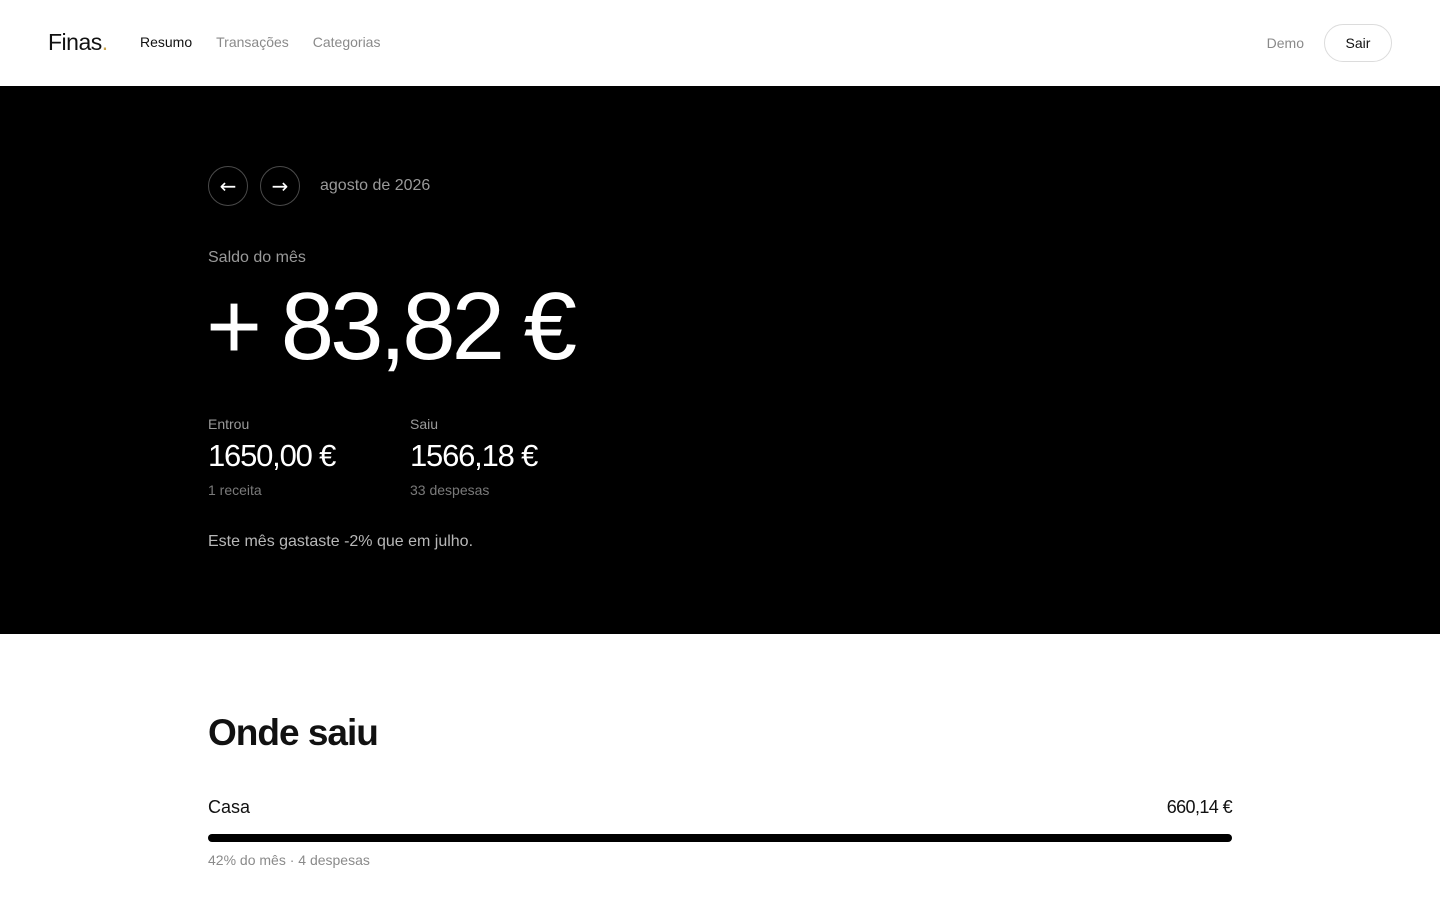 The image size is (1440, 900). Describe the element at coordinates (252, 42) in the screenshot. I see `nav-item-transacoes: Transações` at that location.